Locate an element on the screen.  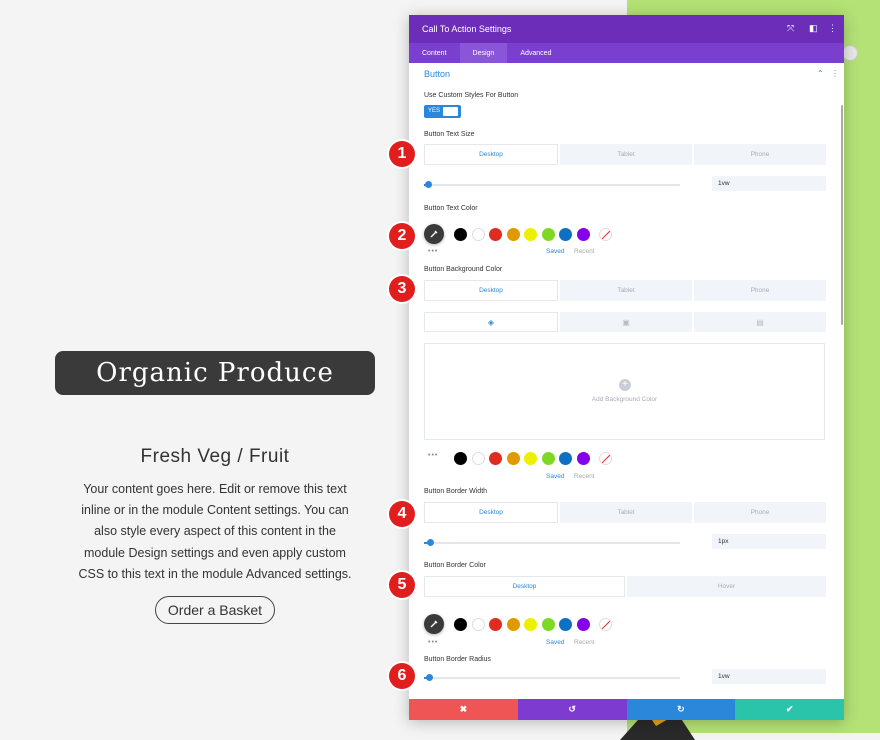
section-title-button: Button is located at coordinates (437, 74).